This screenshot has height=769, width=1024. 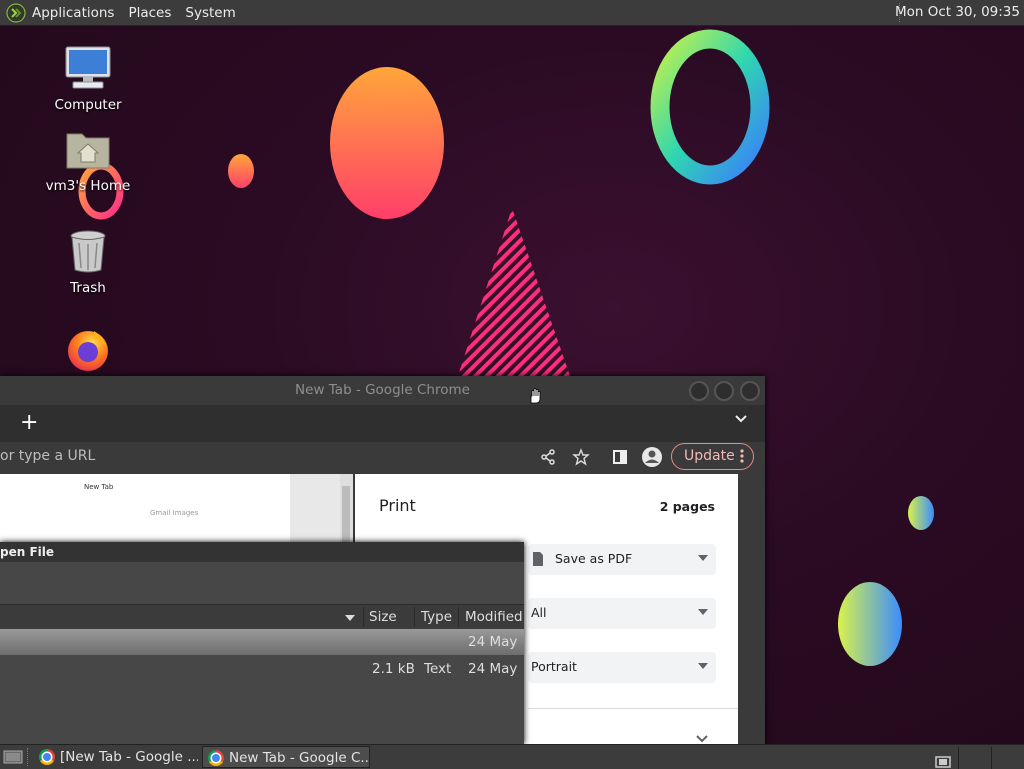 I want to click on column-type: Type, so click(x=436, y=617).